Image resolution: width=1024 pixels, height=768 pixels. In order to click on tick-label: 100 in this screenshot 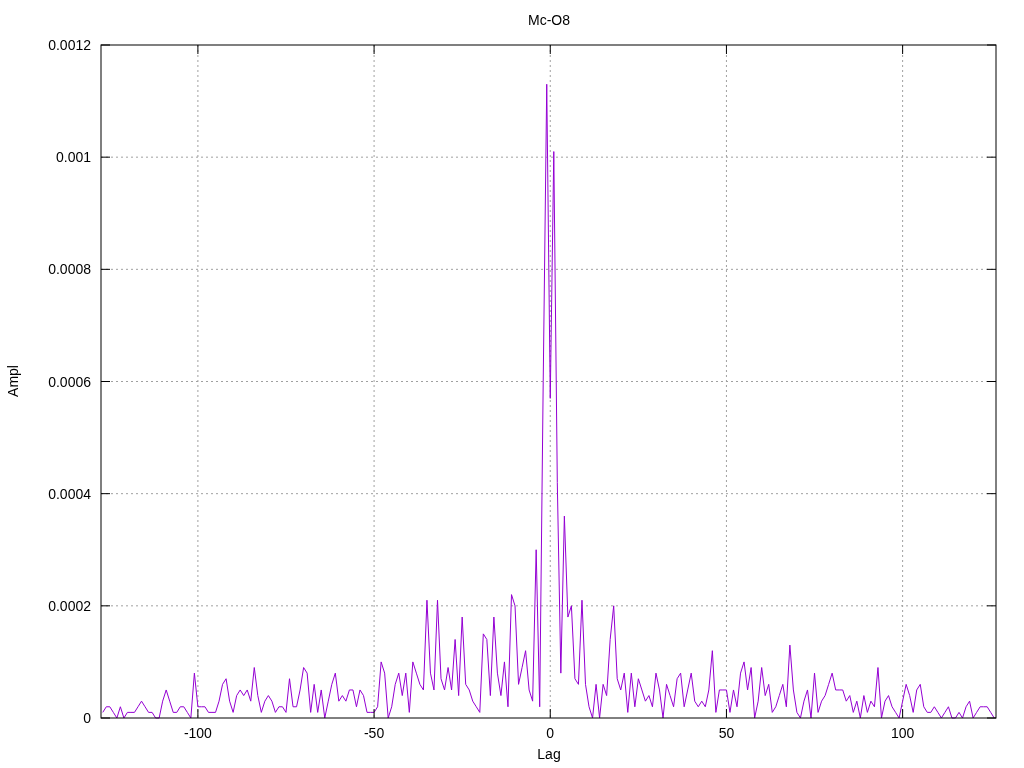, I will do `click(902, 733)`.